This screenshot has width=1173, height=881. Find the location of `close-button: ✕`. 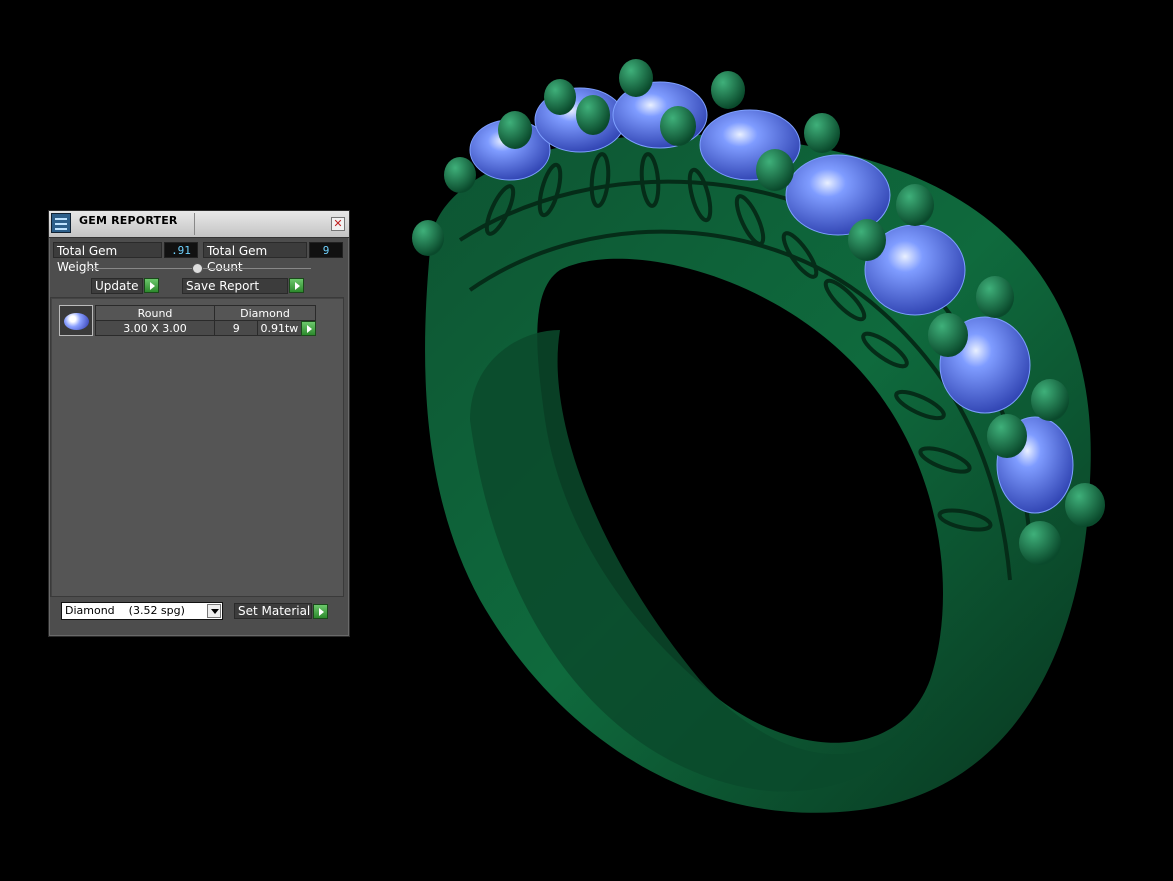

close-button: ✕ is located at coordinates (338, 224).